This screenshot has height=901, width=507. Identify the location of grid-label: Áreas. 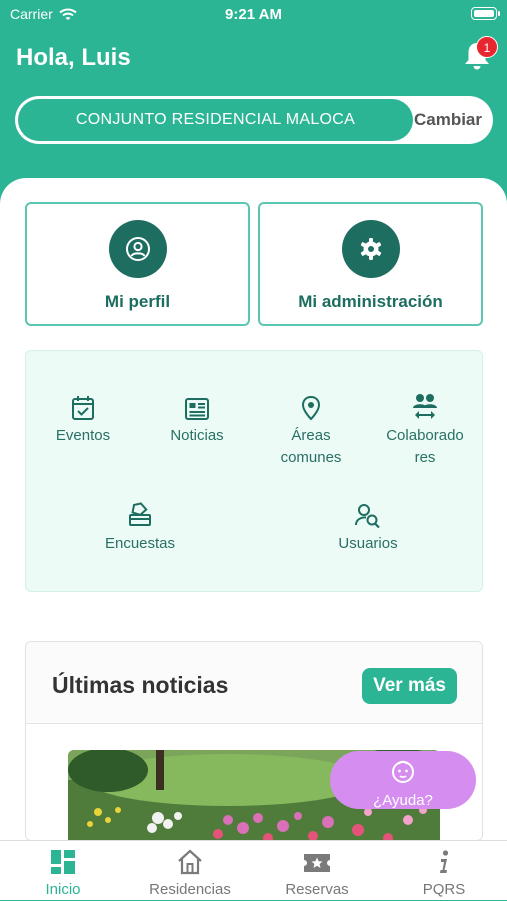
(311, 435).